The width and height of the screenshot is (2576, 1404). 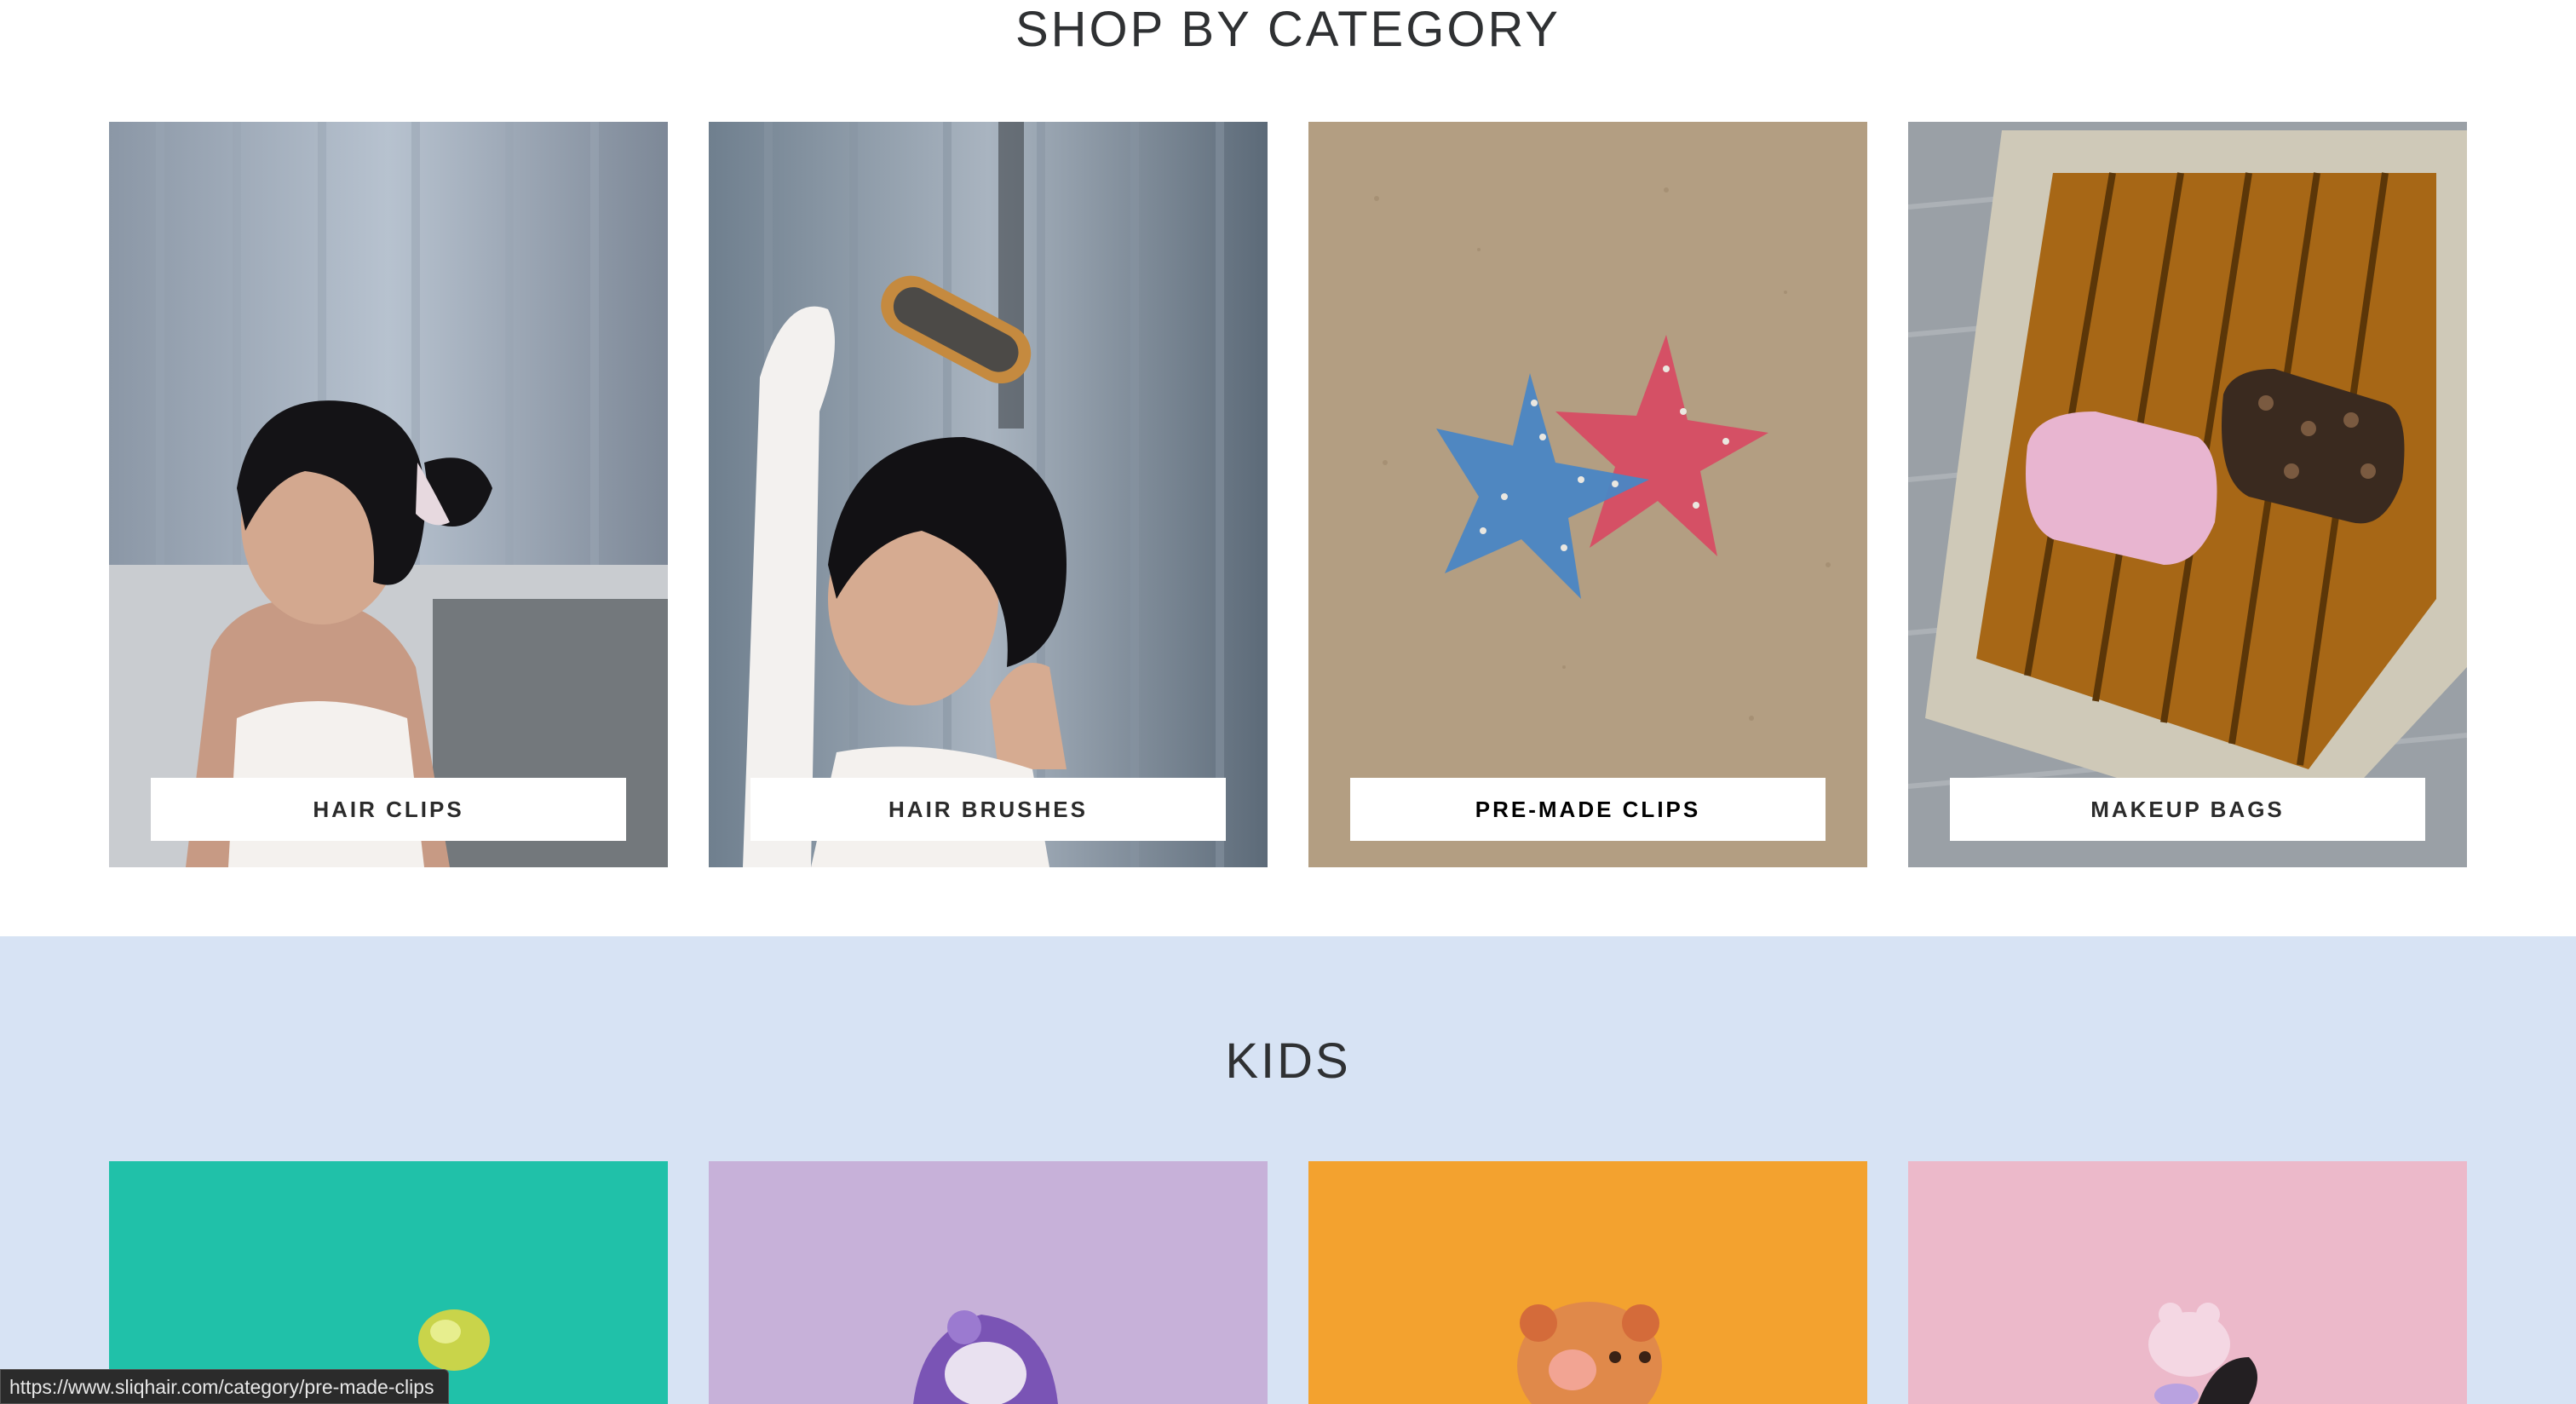 What do you see at coordinates (988, 809) in the screenshot?
I see `category-button-hair-brushes: HAIR BRUSHES` at bounding box center [988, 809].